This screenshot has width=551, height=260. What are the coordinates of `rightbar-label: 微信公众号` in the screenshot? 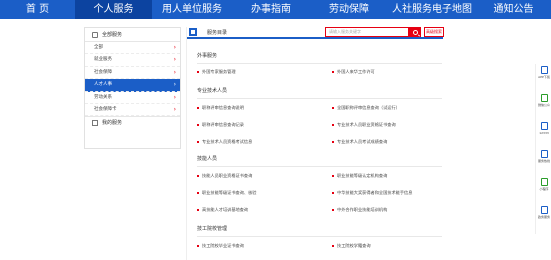 It's located at (544, 105).